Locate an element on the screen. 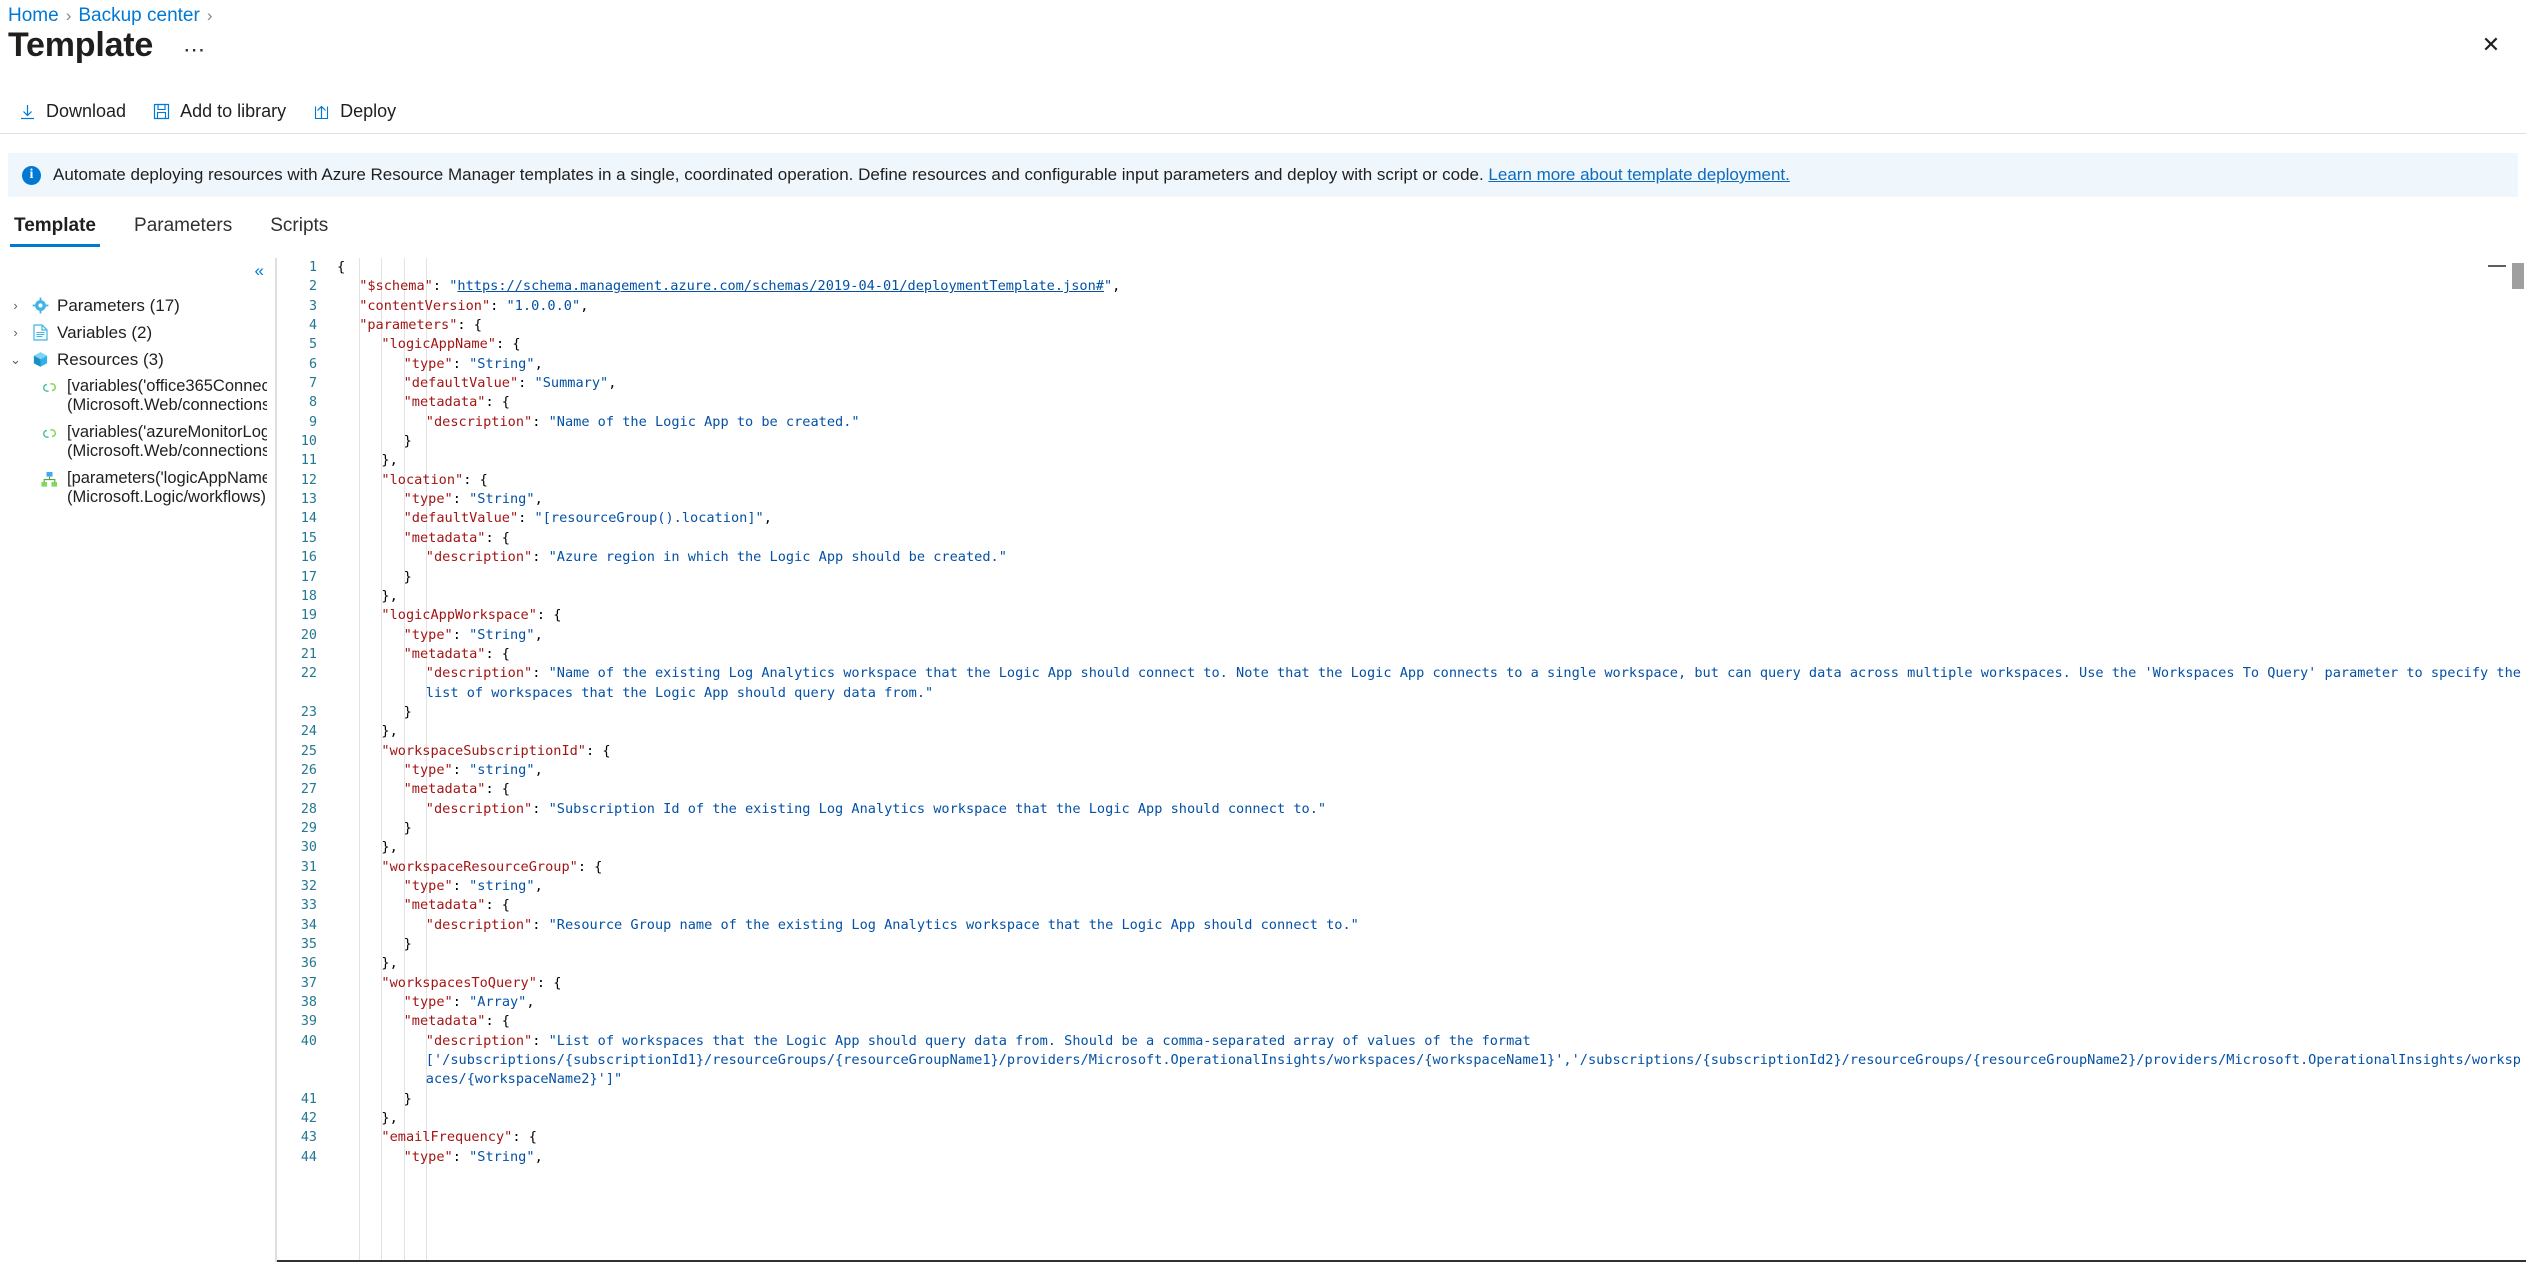  code-line: 21 "metadata": { is located at coordinates (1401, 654).